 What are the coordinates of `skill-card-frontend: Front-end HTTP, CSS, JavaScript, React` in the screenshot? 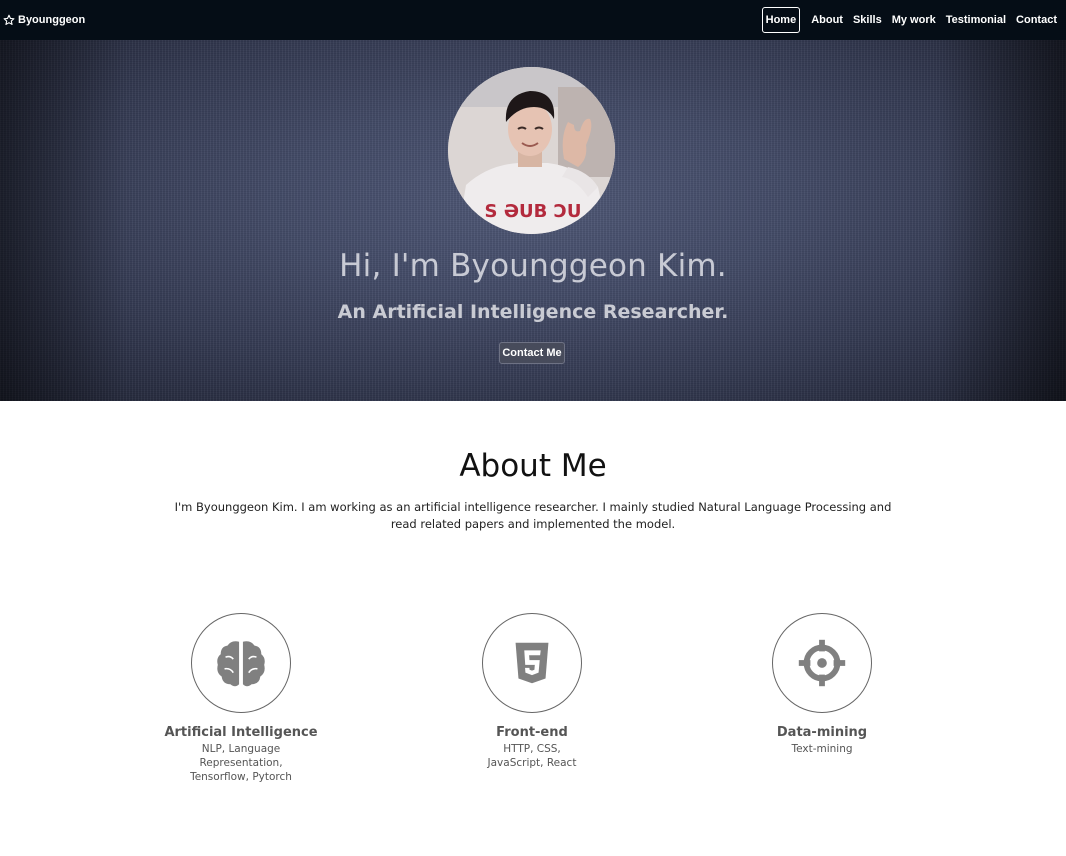 It's located at (532, 691).